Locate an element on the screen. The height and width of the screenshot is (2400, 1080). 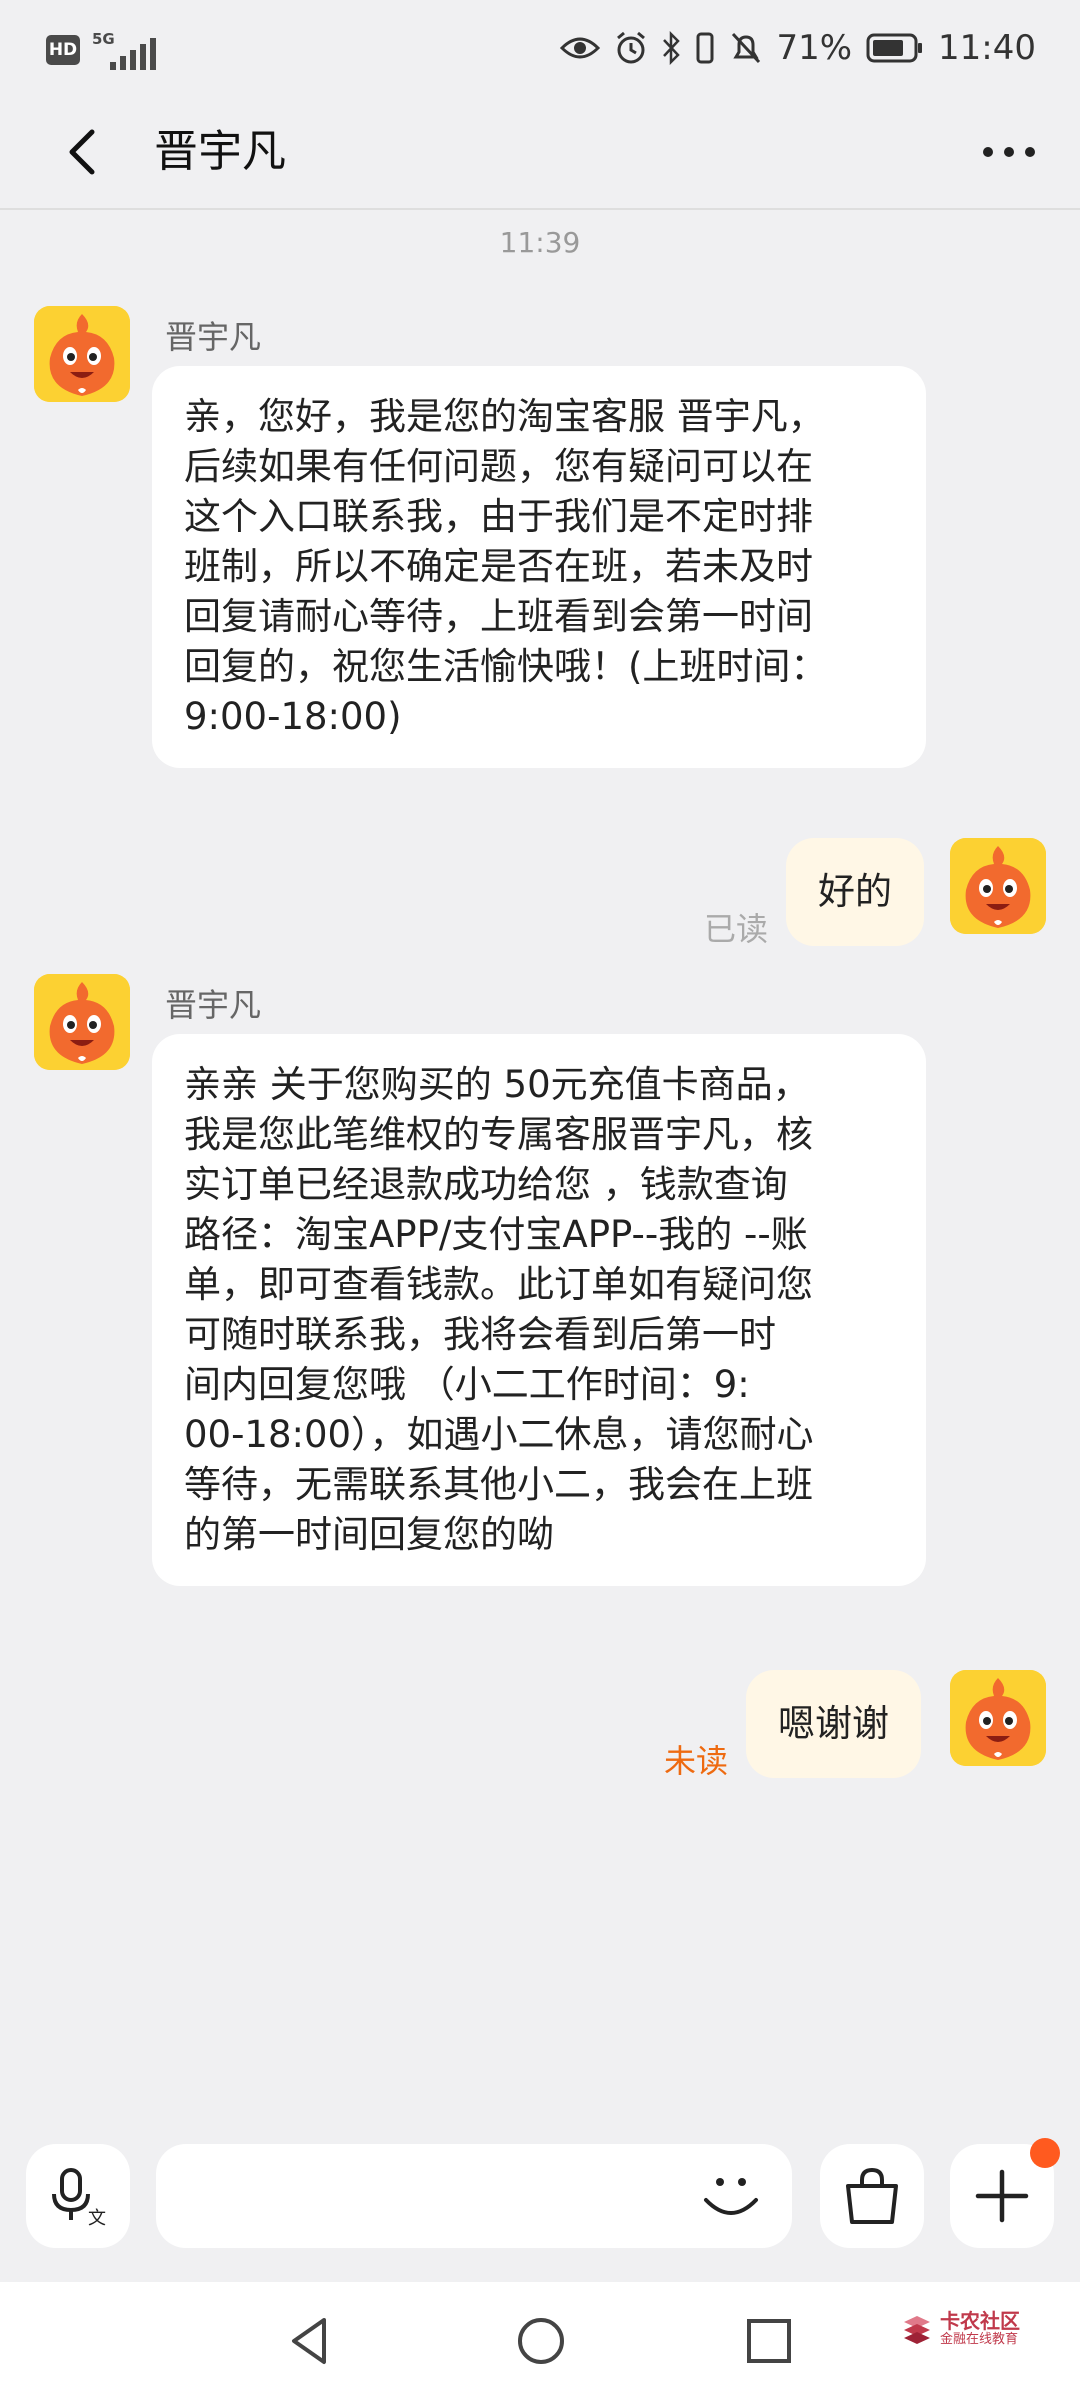
watermark: 卡农社区 金融在线教育 is located at coordinates (960, 2329).